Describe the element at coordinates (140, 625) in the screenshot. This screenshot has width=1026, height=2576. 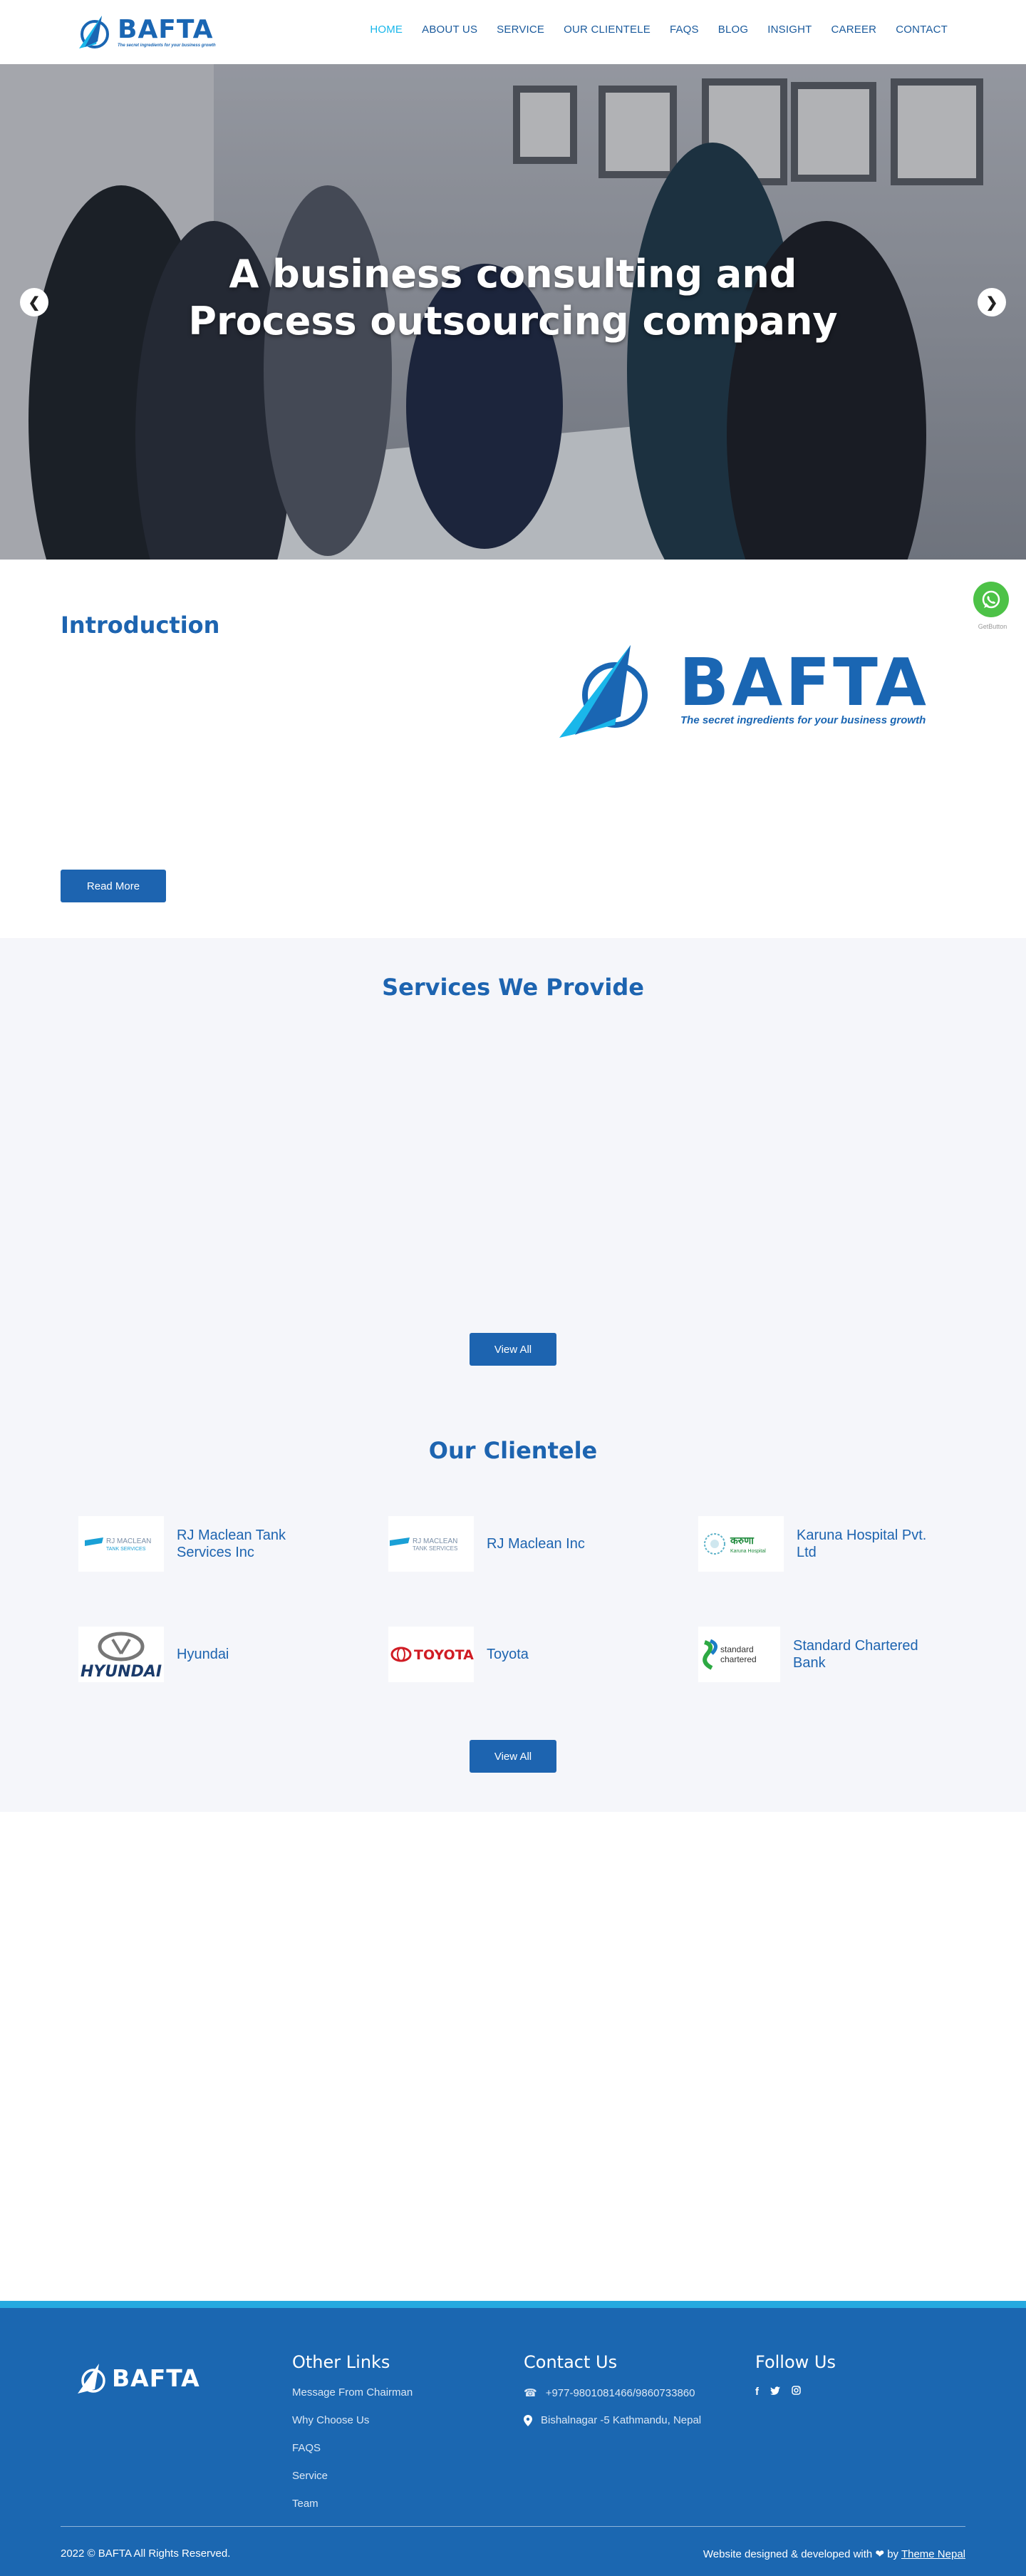
I see `intro-title: Introduction` at that location.